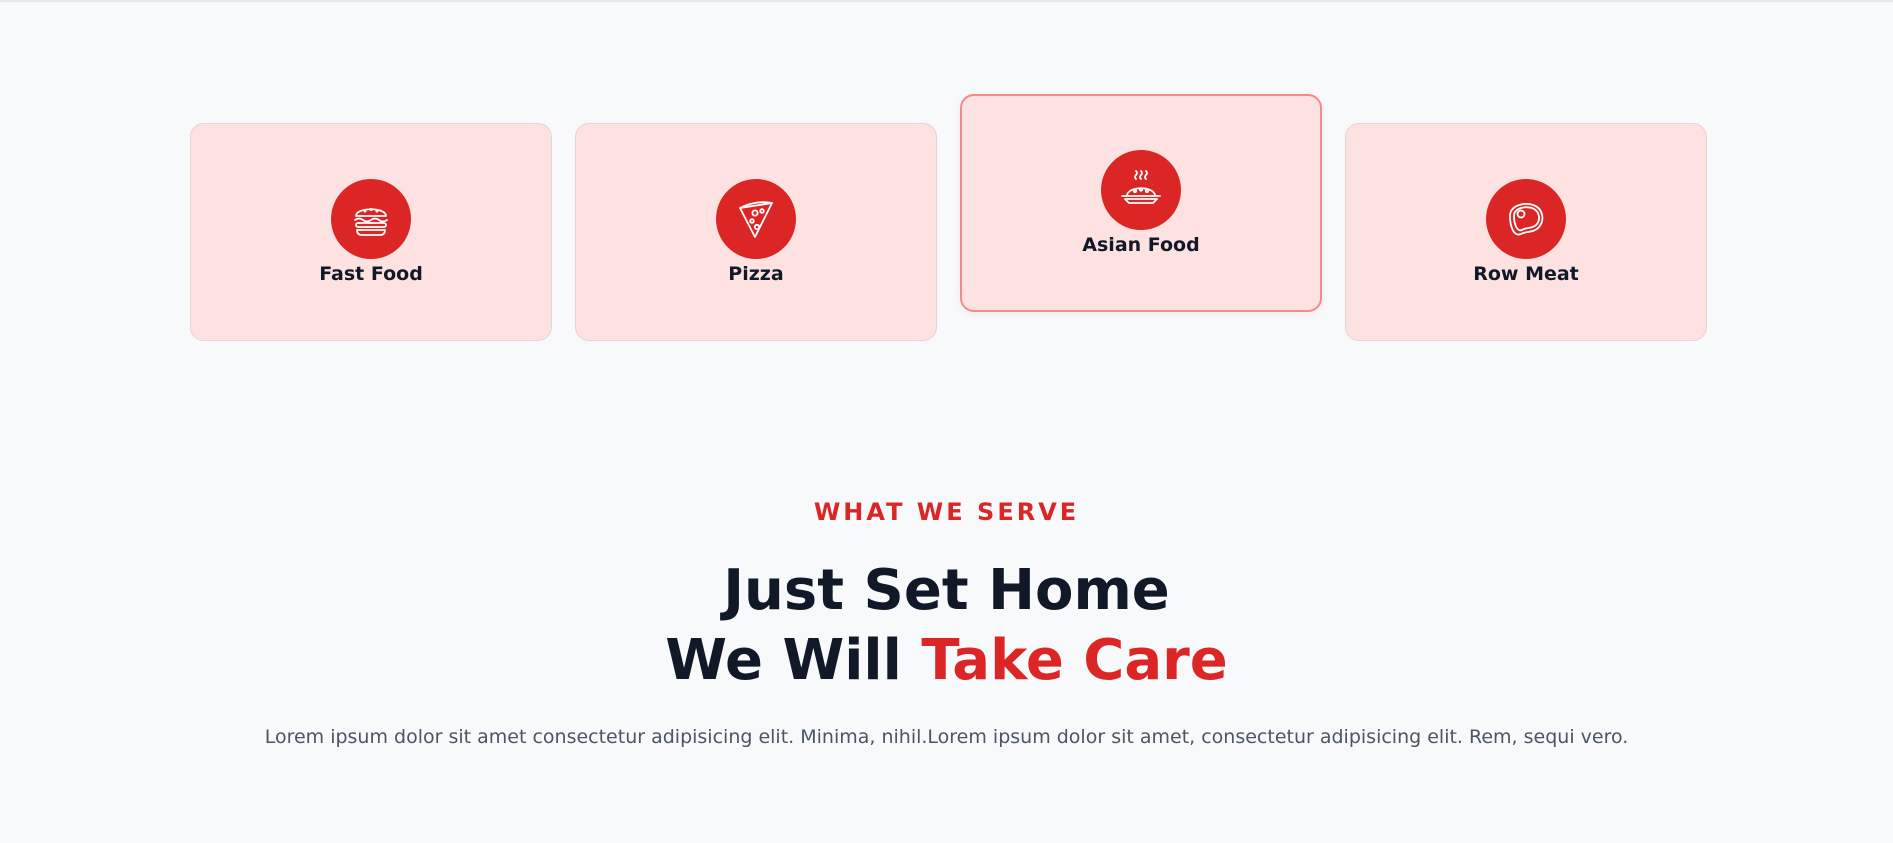 The width and height of the screenshot is (1893, 843). I want to click on category-card-row-meat: Row Meat, so click(1526, 232).